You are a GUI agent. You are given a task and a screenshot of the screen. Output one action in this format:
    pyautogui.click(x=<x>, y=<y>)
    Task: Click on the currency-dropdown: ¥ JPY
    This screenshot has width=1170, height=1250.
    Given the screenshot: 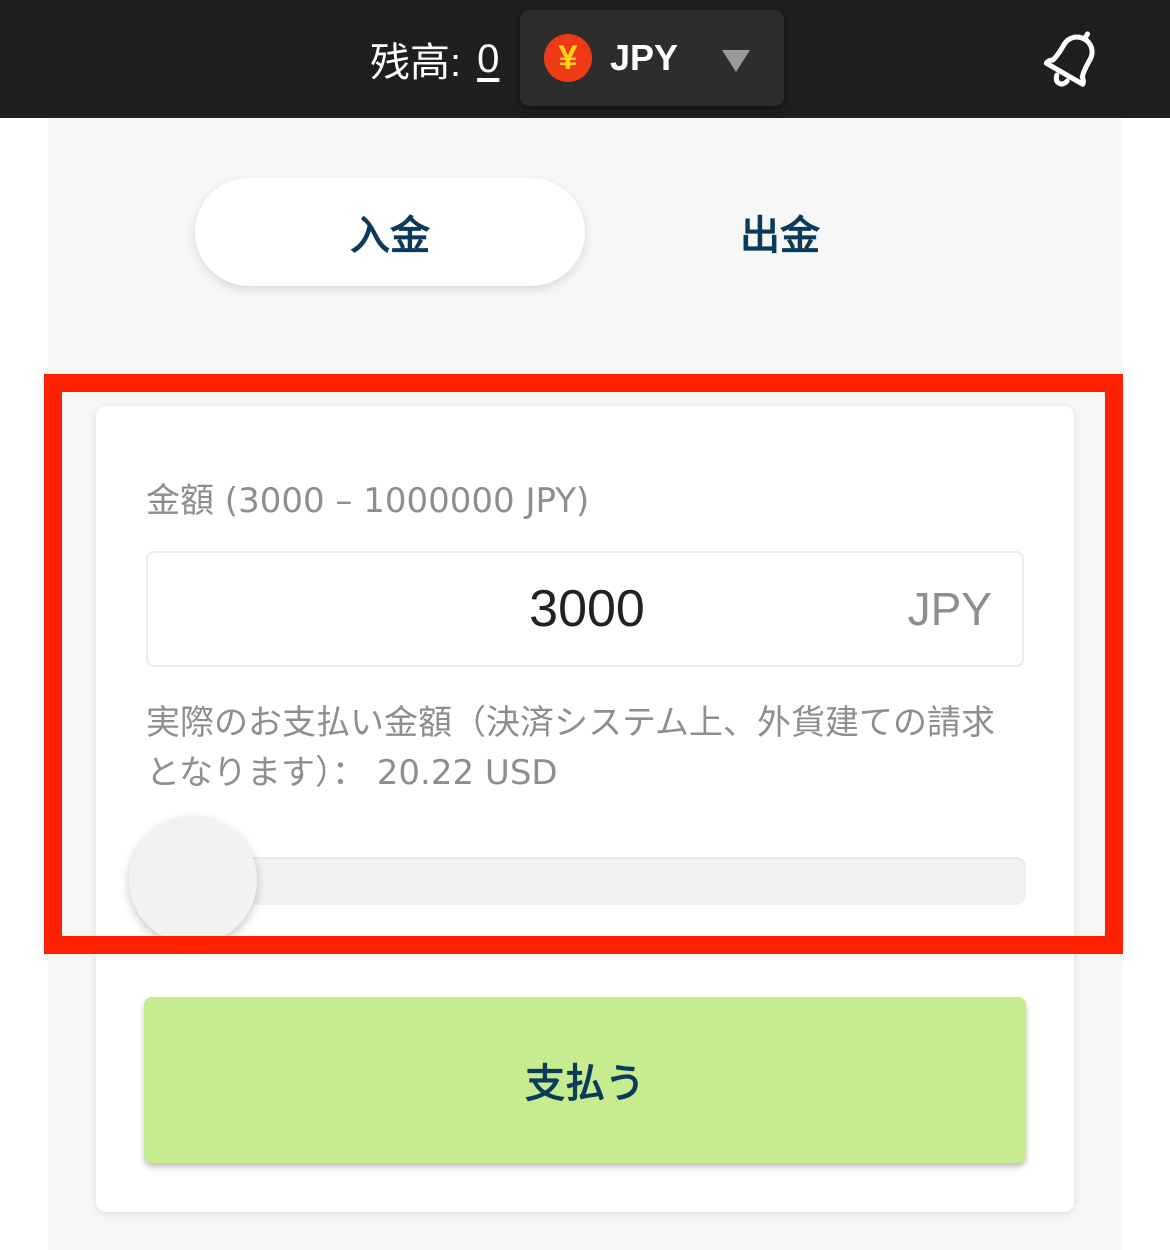 What is the action you would take?
    pyautogui.click(x=652, y=58)
    